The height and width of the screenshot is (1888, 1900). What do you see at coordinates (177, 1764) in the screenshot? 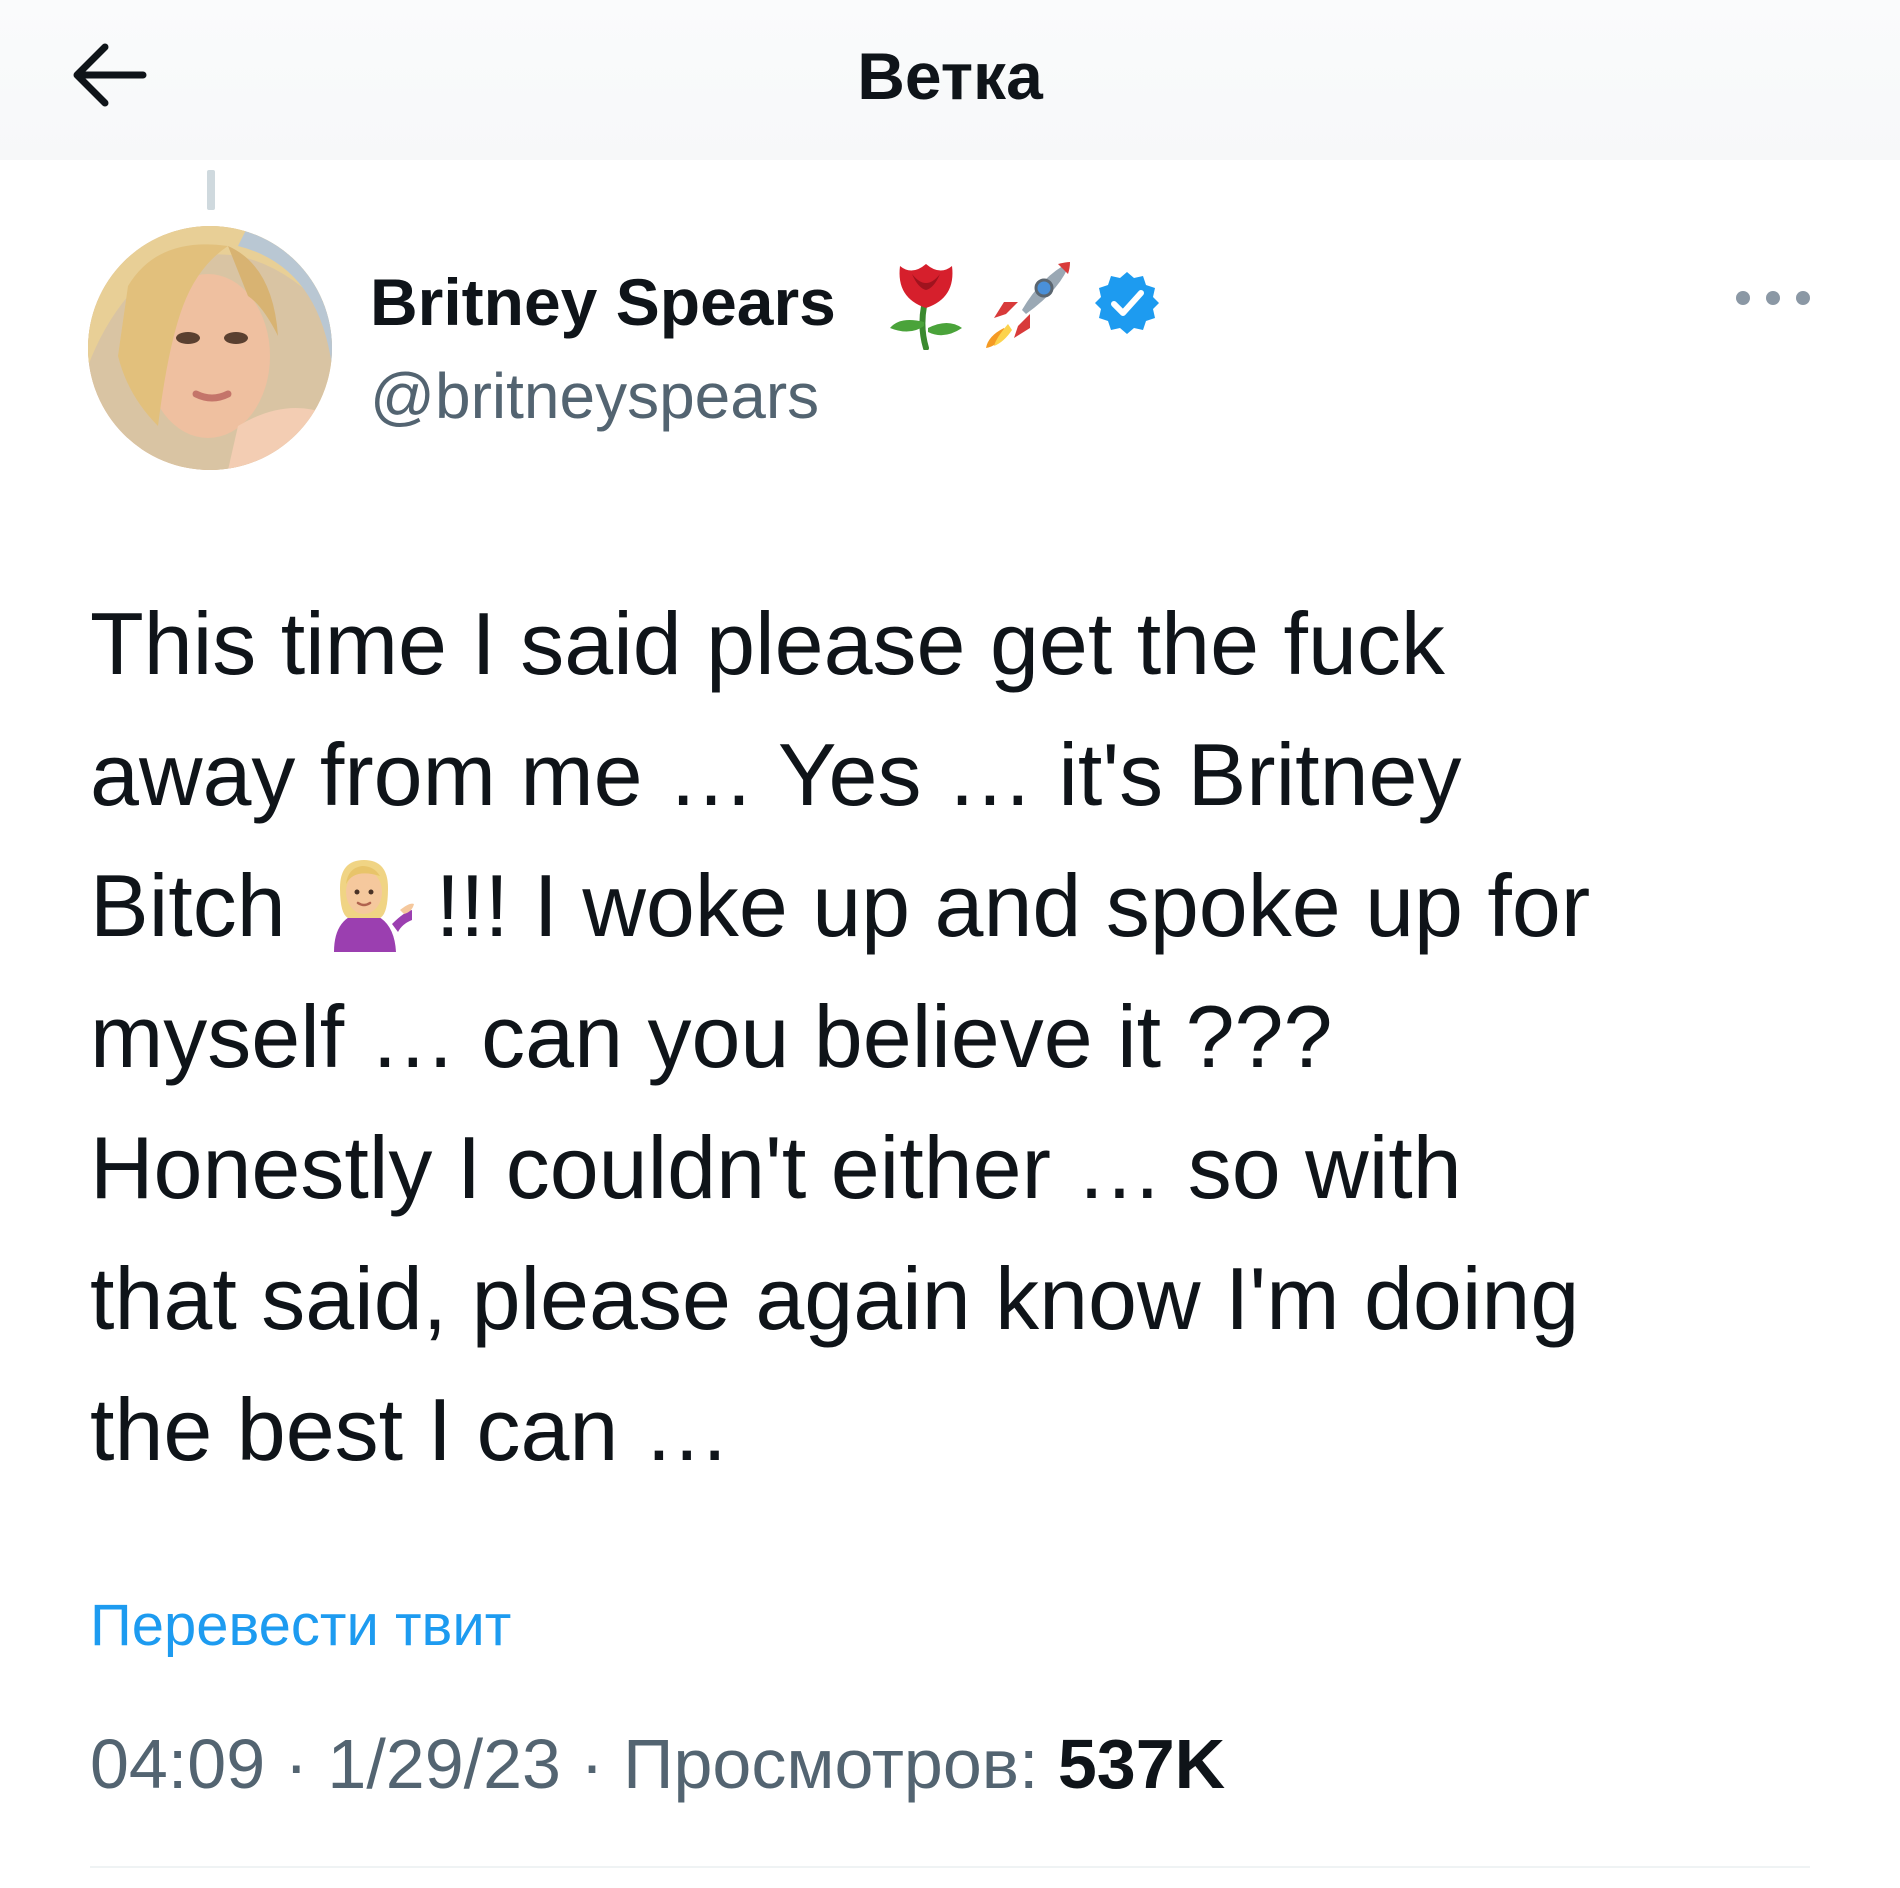
I see `tweet-time: 04:09` at bounding box center [177, 1764].